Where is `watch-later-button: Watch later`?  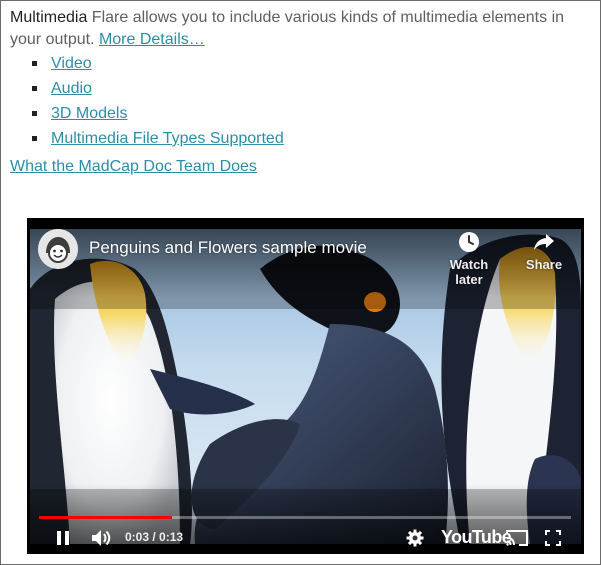
watch-later-button: Watch later is located at coordinates (469, 259).